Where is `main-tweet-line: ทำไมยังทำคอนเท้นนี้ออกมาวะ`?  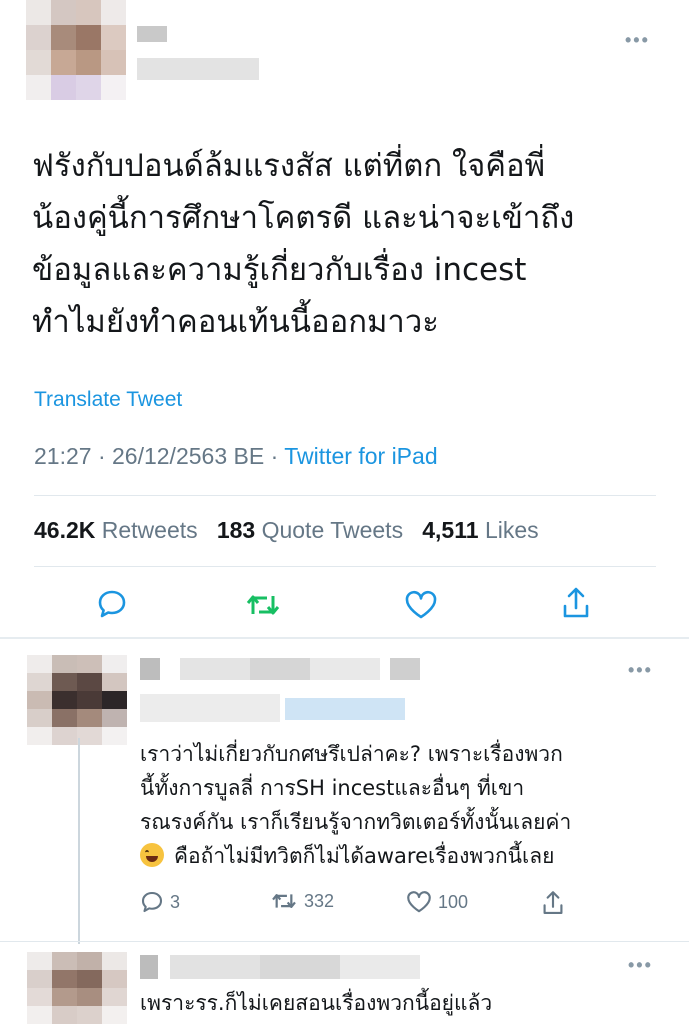 main-tweet-line: ทำไมยังทำคอนเท้นนี้ออกมาวะ is located at coordinates (235, 322).